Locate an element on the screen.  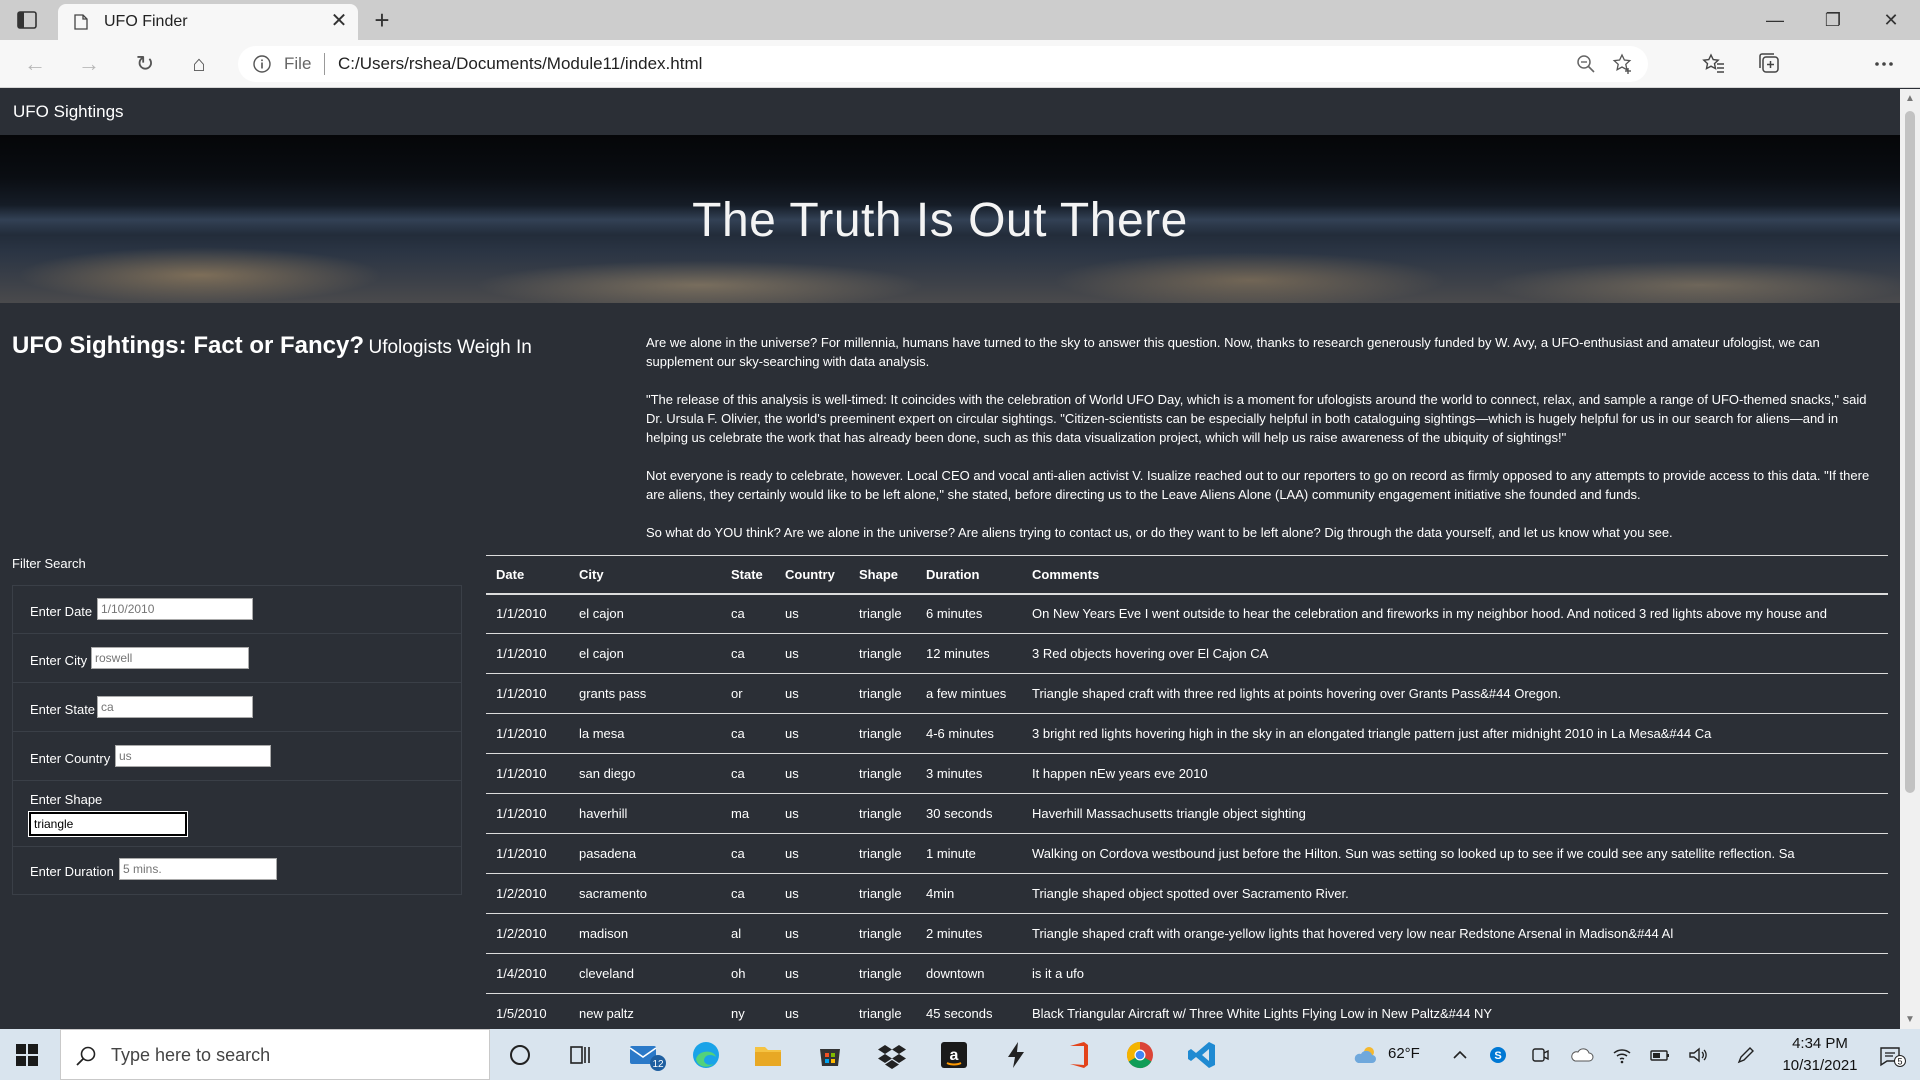
windows-start-icon is located at coordinates (27, 1055).